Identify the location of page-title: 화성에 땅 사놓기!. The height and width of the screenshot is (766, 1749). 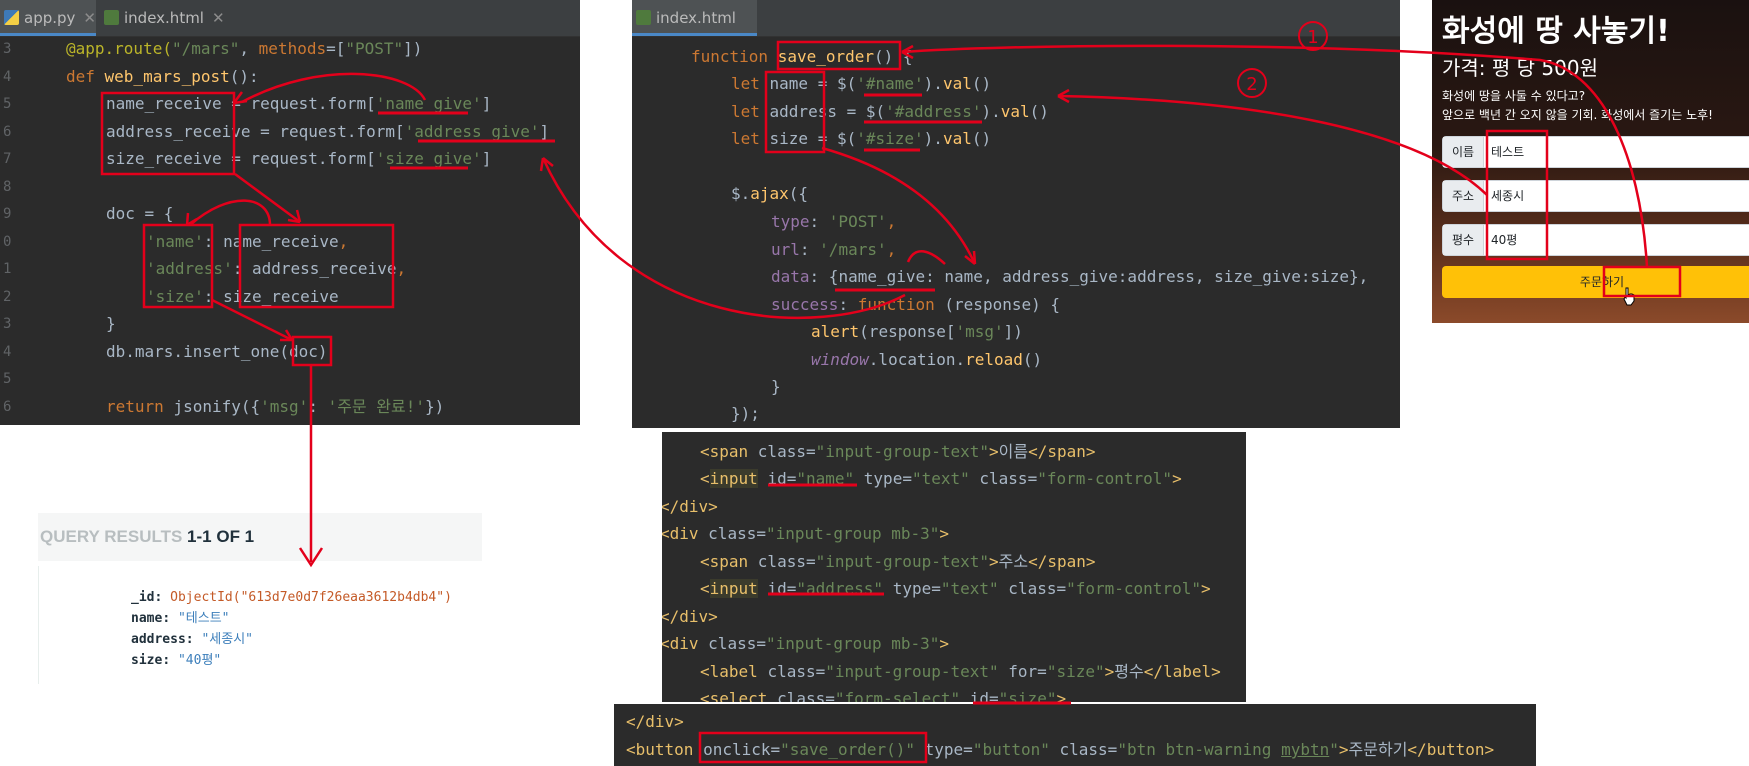
(1556, 31).